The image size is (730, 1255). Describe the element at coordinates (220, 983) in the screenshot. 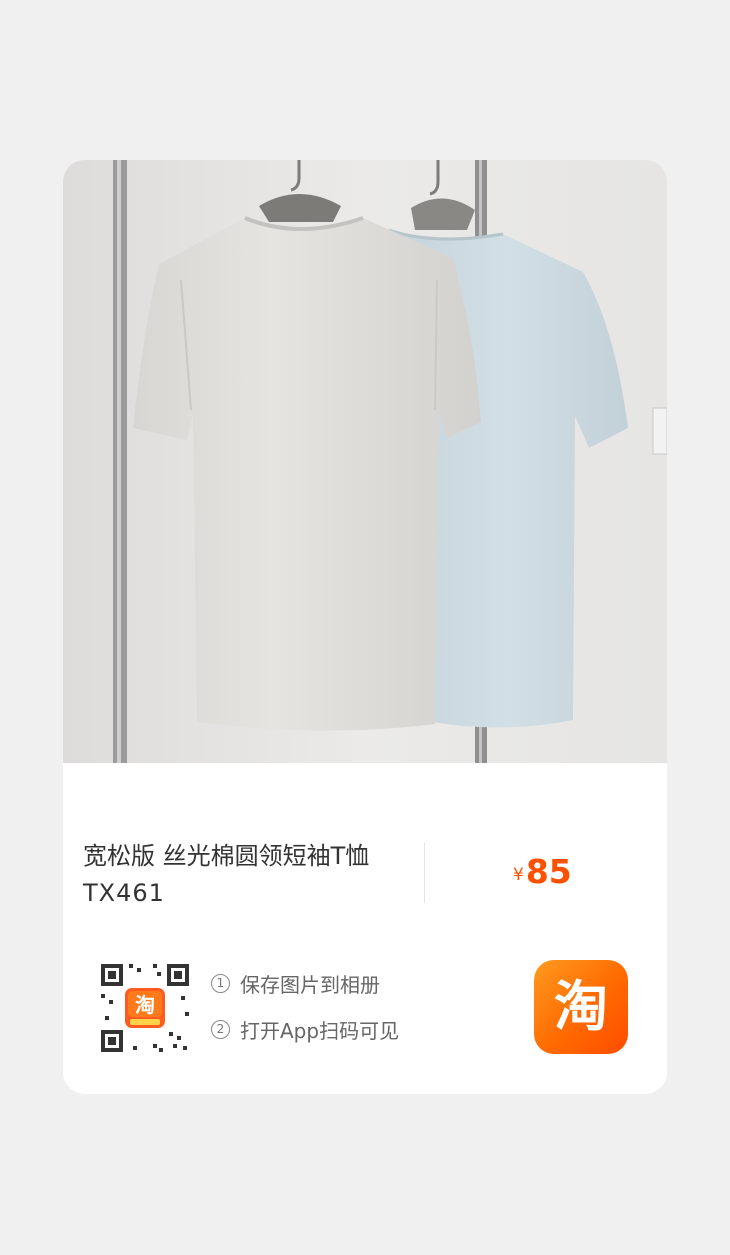

I see `step-number-icon: 1` at that location.